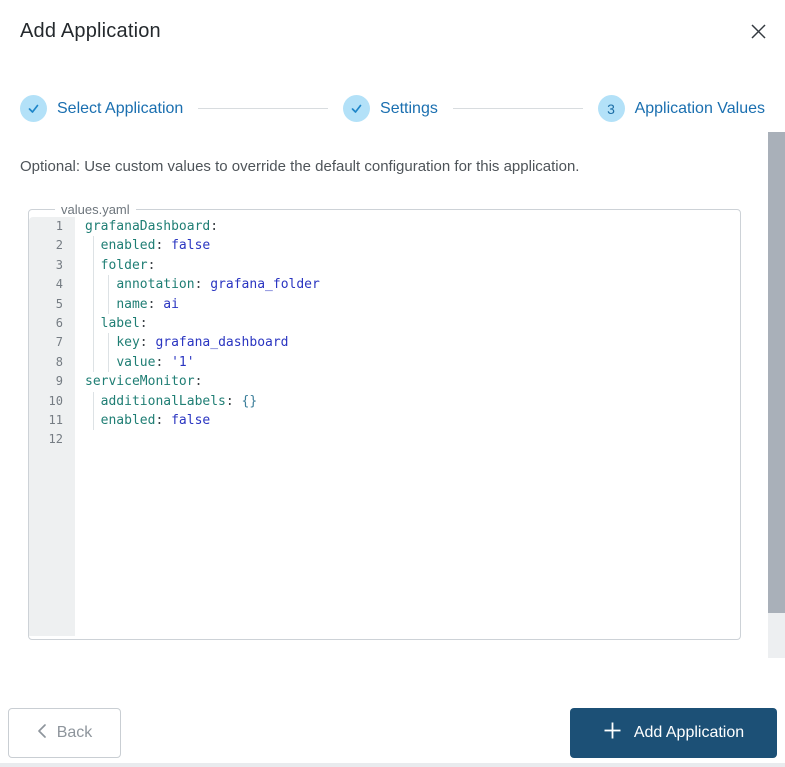 Image resolution: width=785 pixels, height=767 pixels. I want to click on line-number: 6, so click(59, 322).